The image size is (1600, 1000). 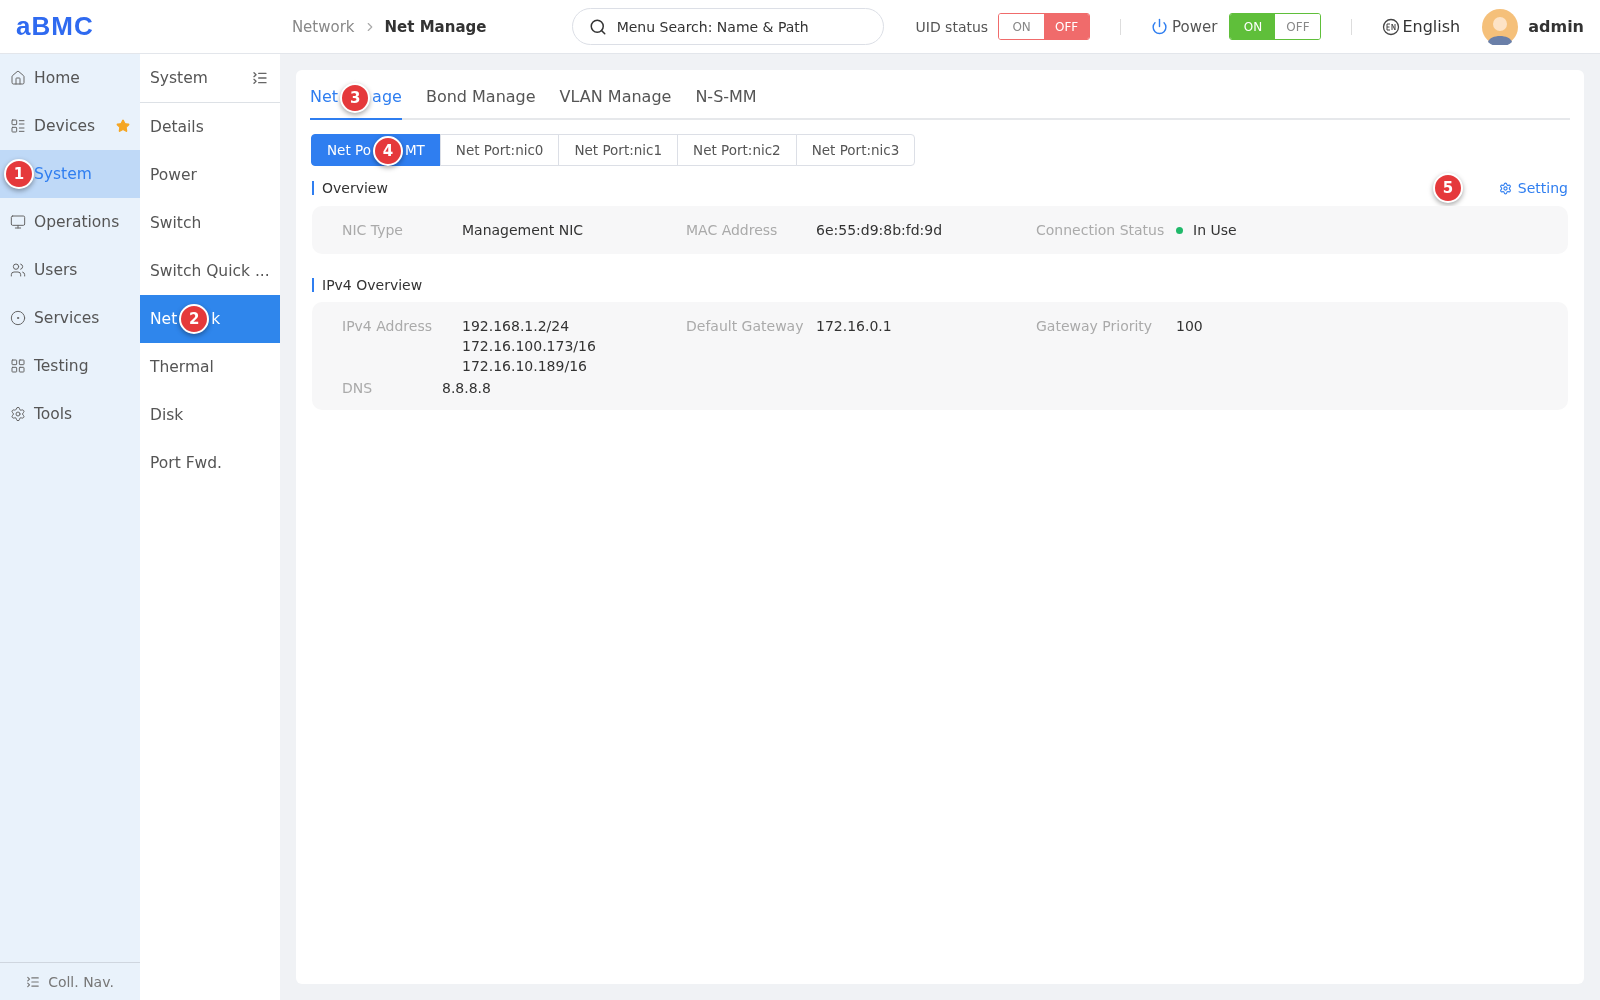 What do you see at coordinates (210, 223) in the screenshot?
I see `subnav-item: Switch` at bounding box center [210, 223].